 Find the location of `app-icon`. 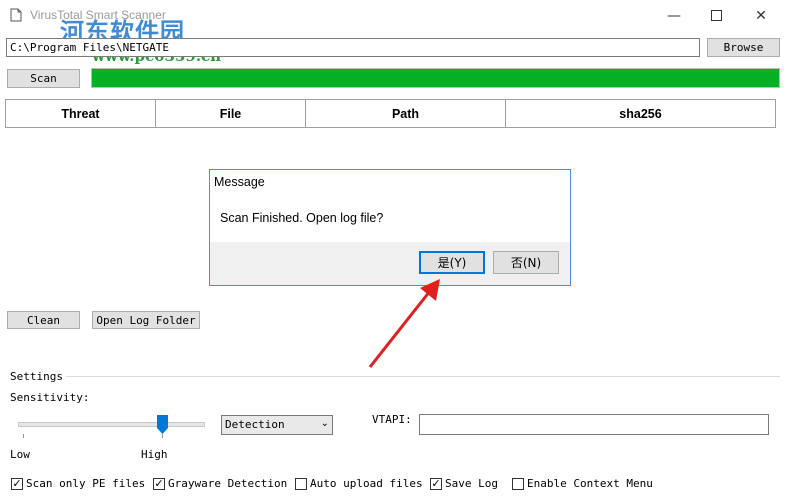

app-icon is located at coordinates (16, 15).